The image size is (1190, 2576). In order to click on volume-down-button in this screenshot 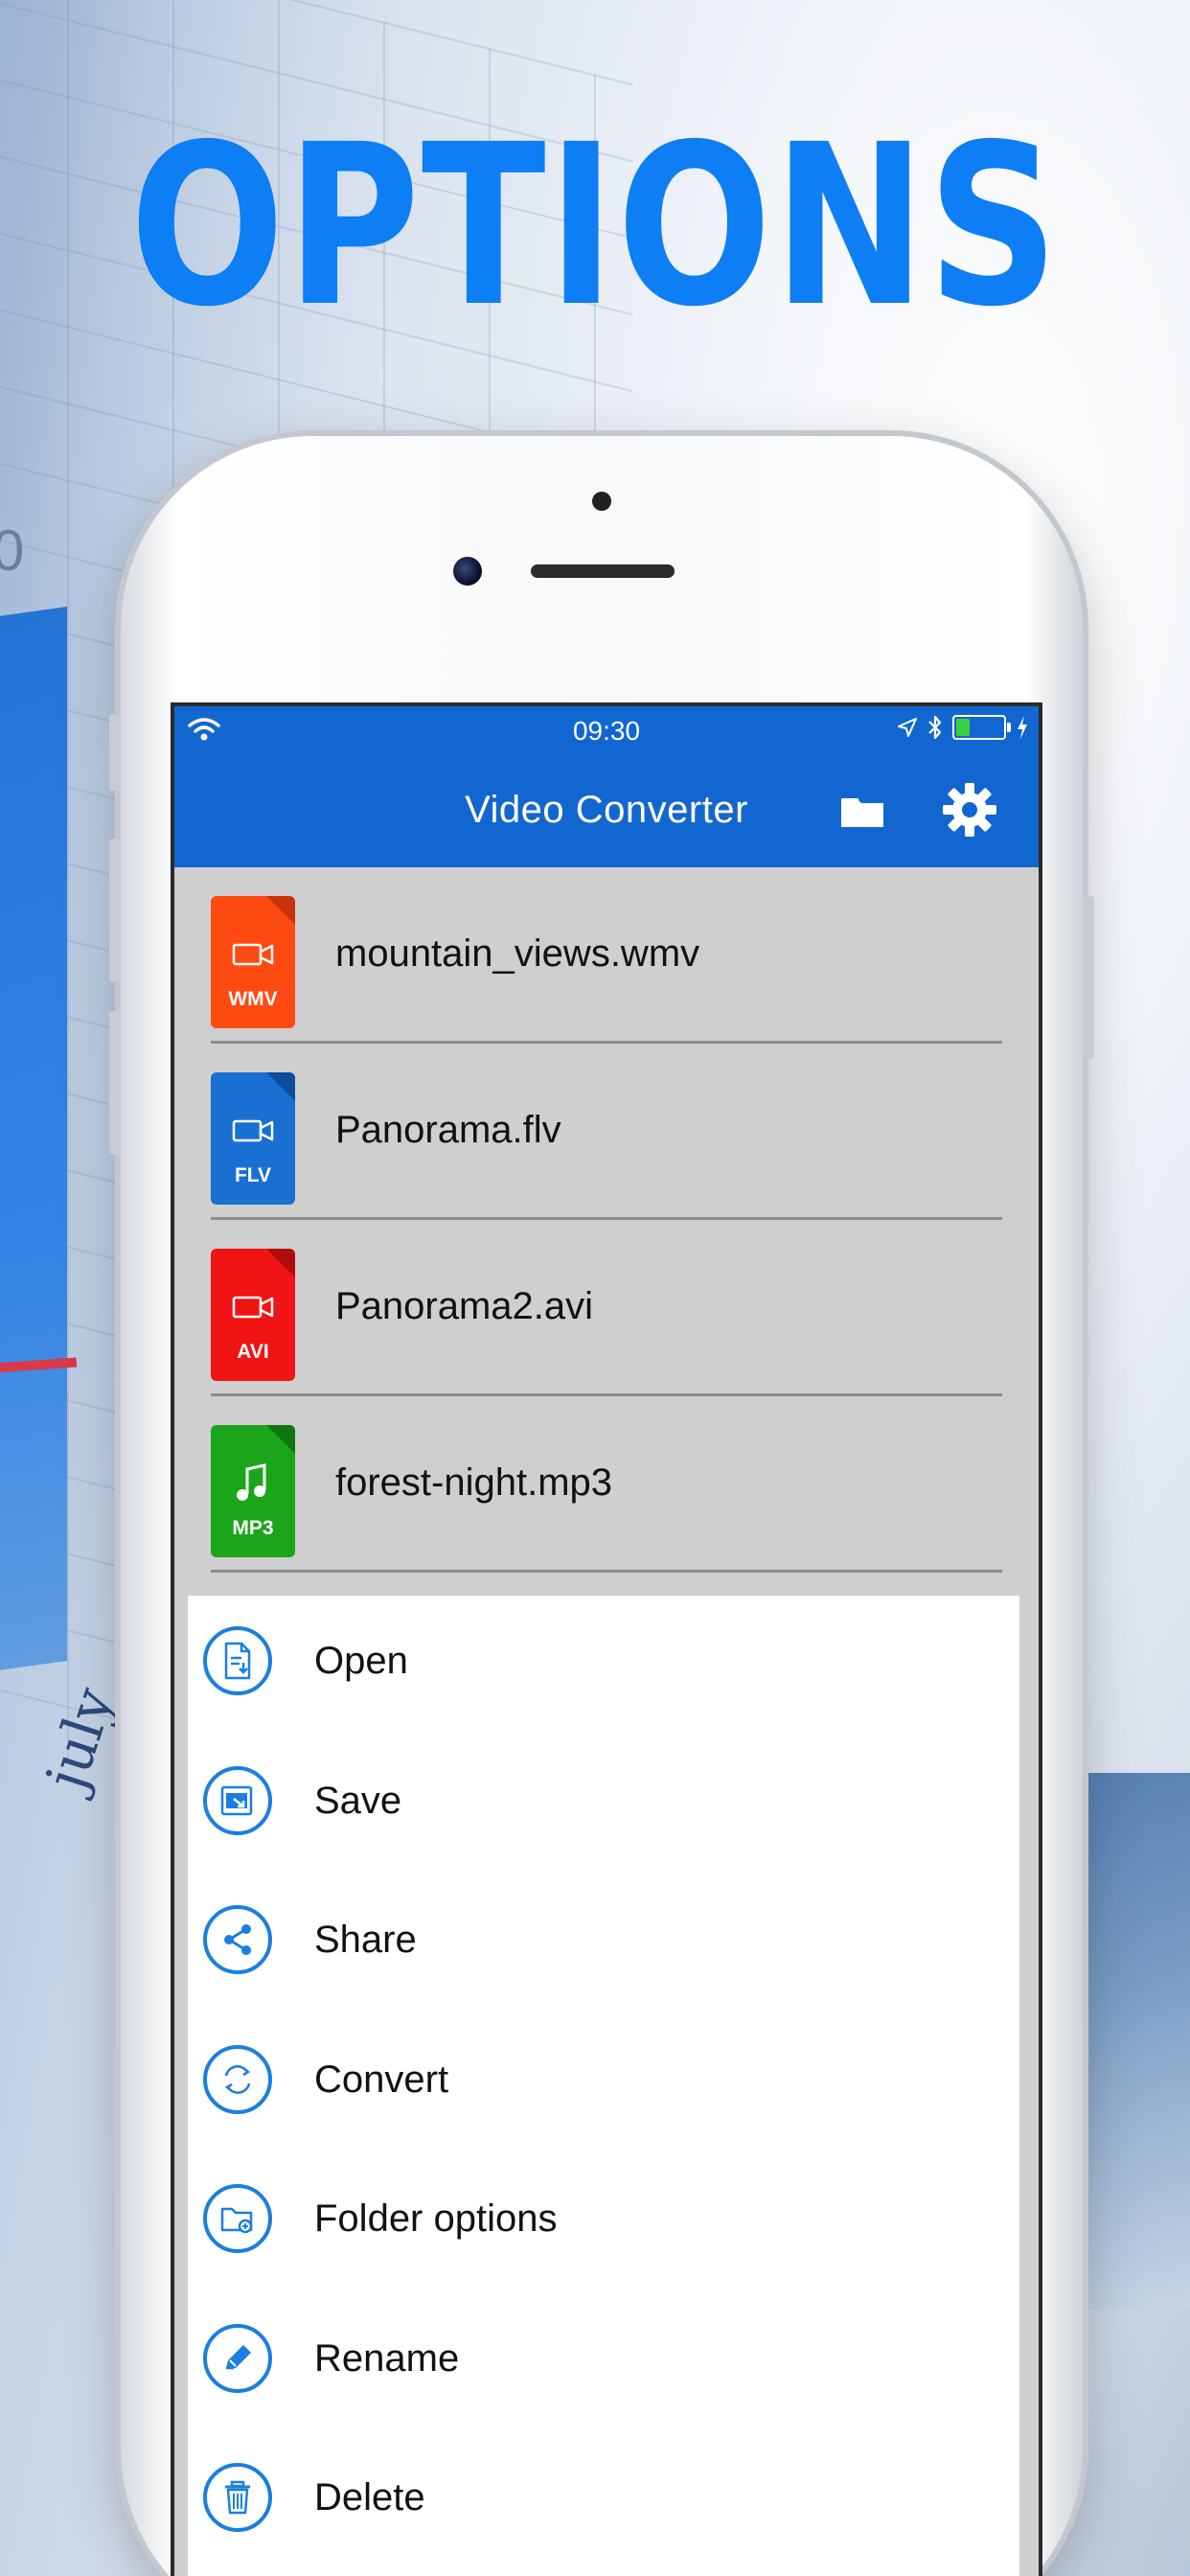, I will do `click(115, 1083)`.